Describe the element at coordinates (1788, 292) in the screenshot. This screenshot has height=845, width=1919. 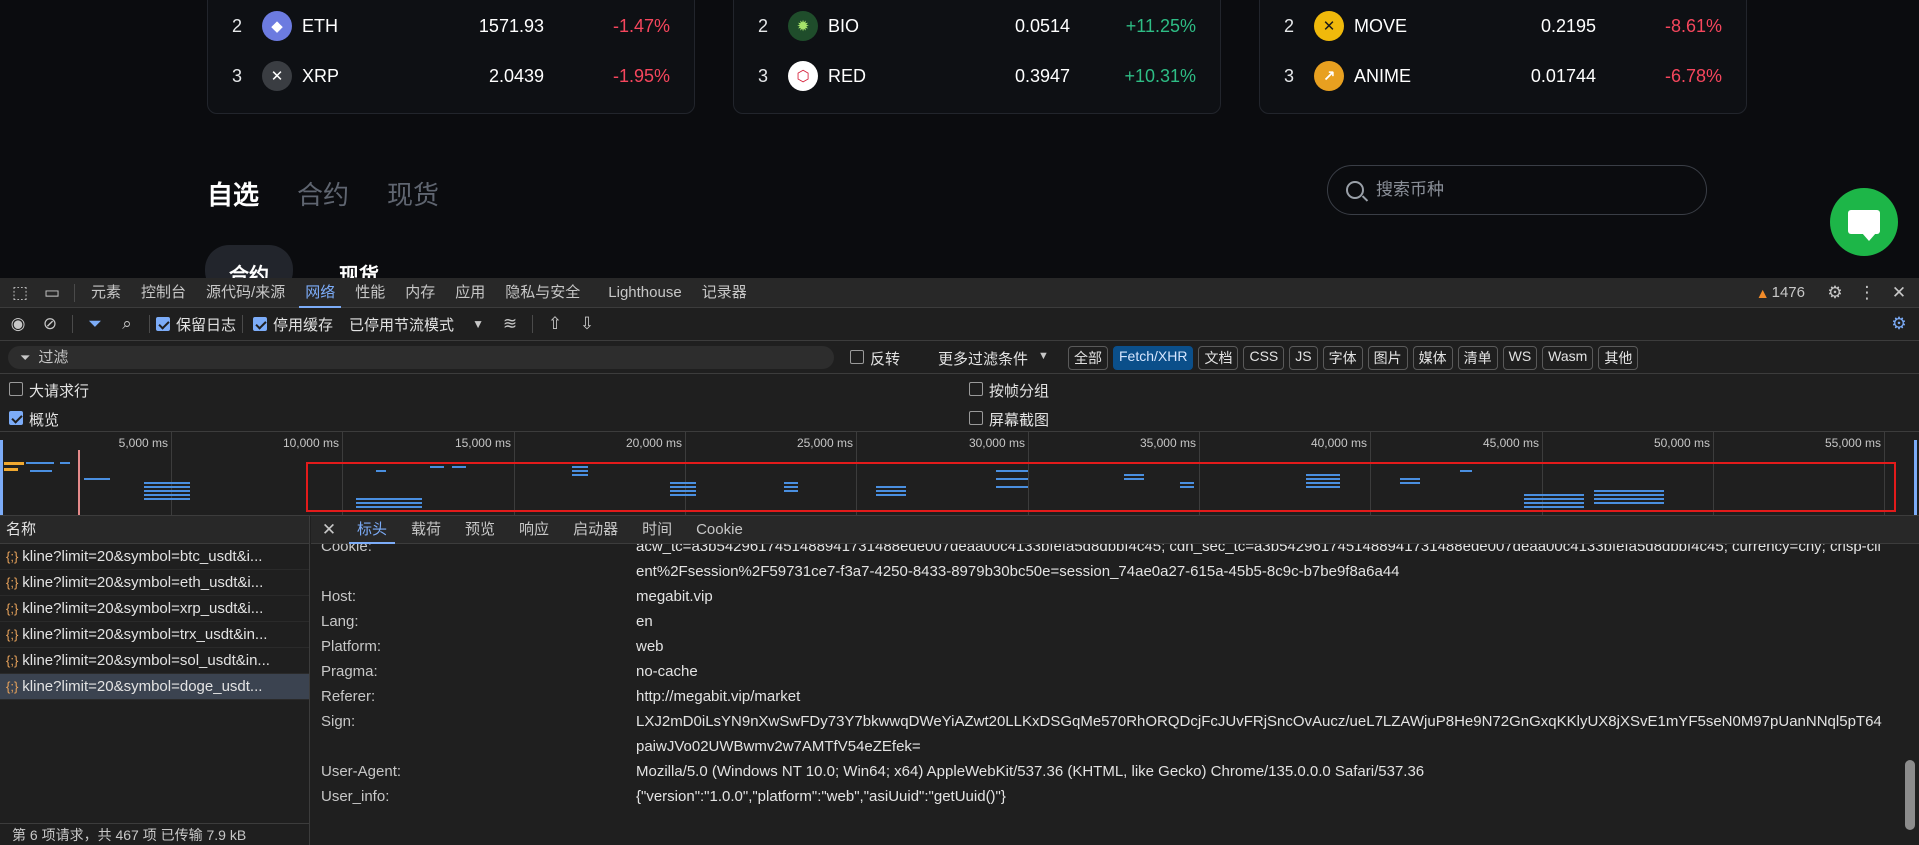
I see `warning-count: 1476` at that location.